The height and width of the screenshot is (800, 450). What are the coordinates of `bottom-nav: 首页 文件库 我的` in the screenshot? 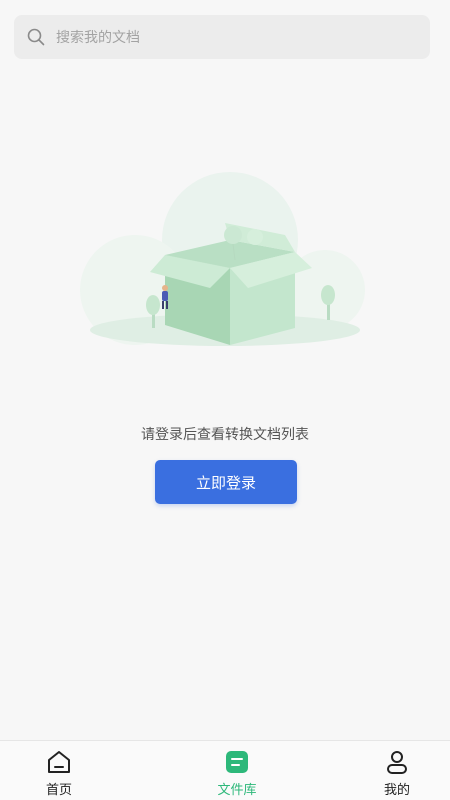 It's located at (225, 770).